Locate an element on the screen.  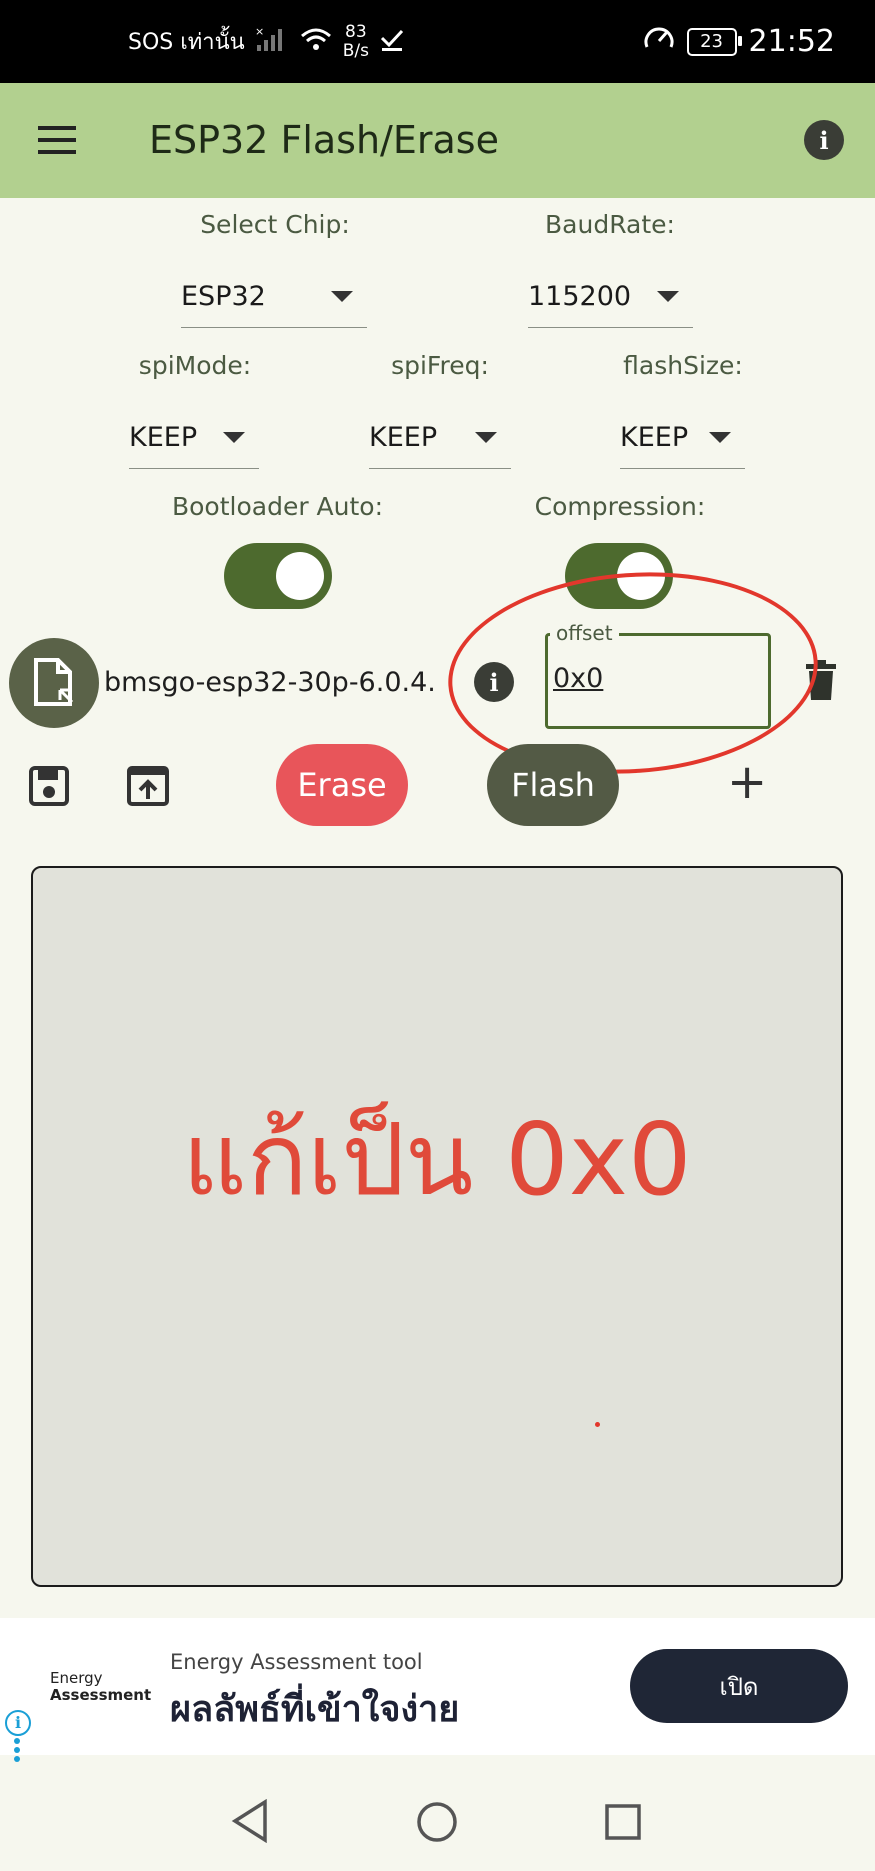
ad-brand-line1: Energy is located at coordinates (76, 1678).